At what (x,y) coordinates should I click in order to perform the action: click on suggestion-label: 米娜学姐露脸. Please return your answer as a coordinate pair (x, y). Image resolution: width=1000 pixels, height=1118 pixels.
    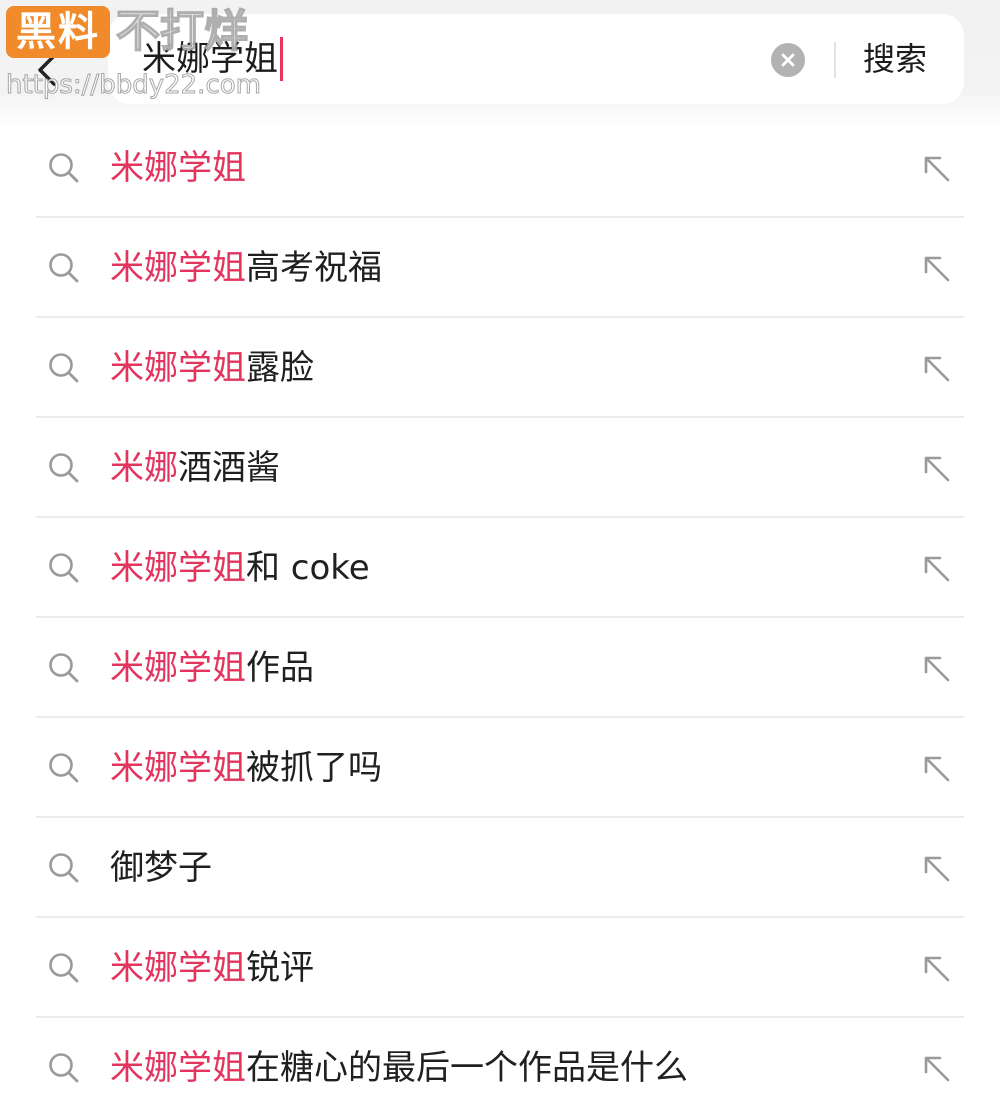
    Looking at the image, I should click on (212, 368).